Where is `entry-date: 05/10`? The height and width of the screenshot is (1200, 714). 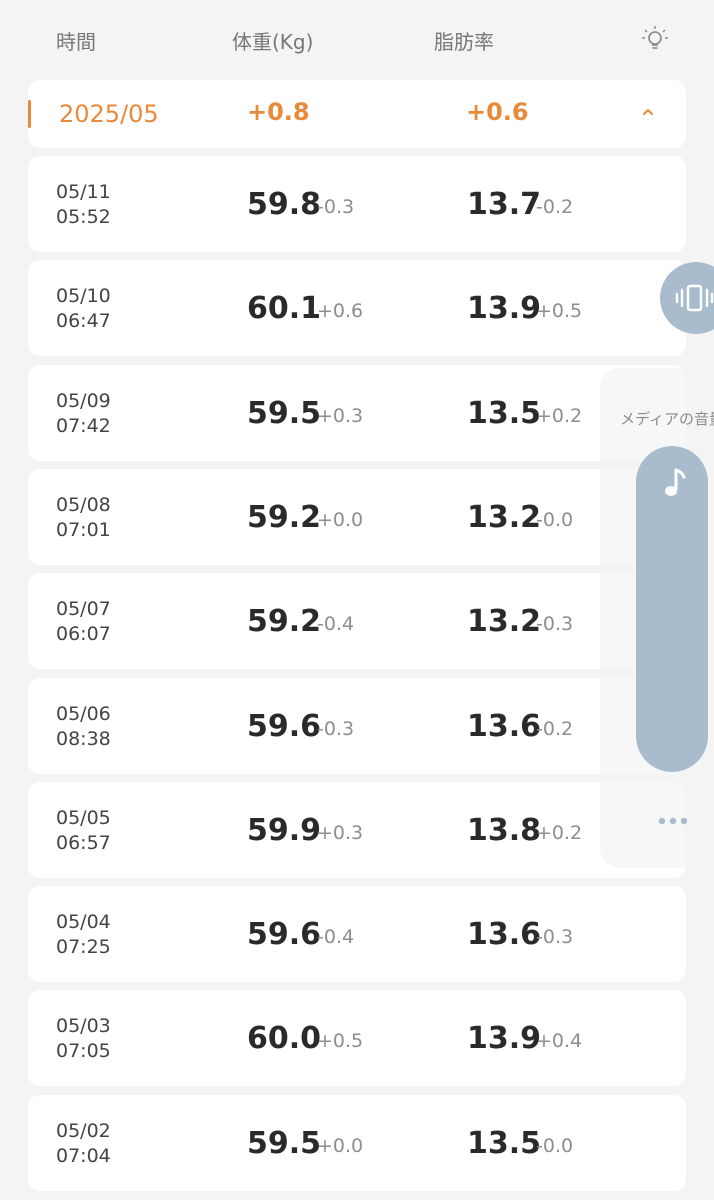 entry-date: 05/10 is located at coordinates (83, 296).